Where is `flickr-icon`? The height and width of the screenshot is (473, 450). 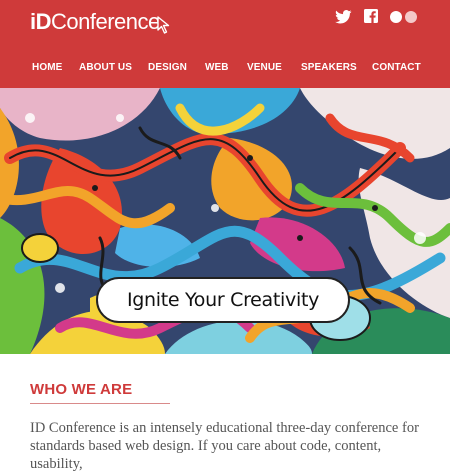
flickr-icon is located at coordinates (404, 19).